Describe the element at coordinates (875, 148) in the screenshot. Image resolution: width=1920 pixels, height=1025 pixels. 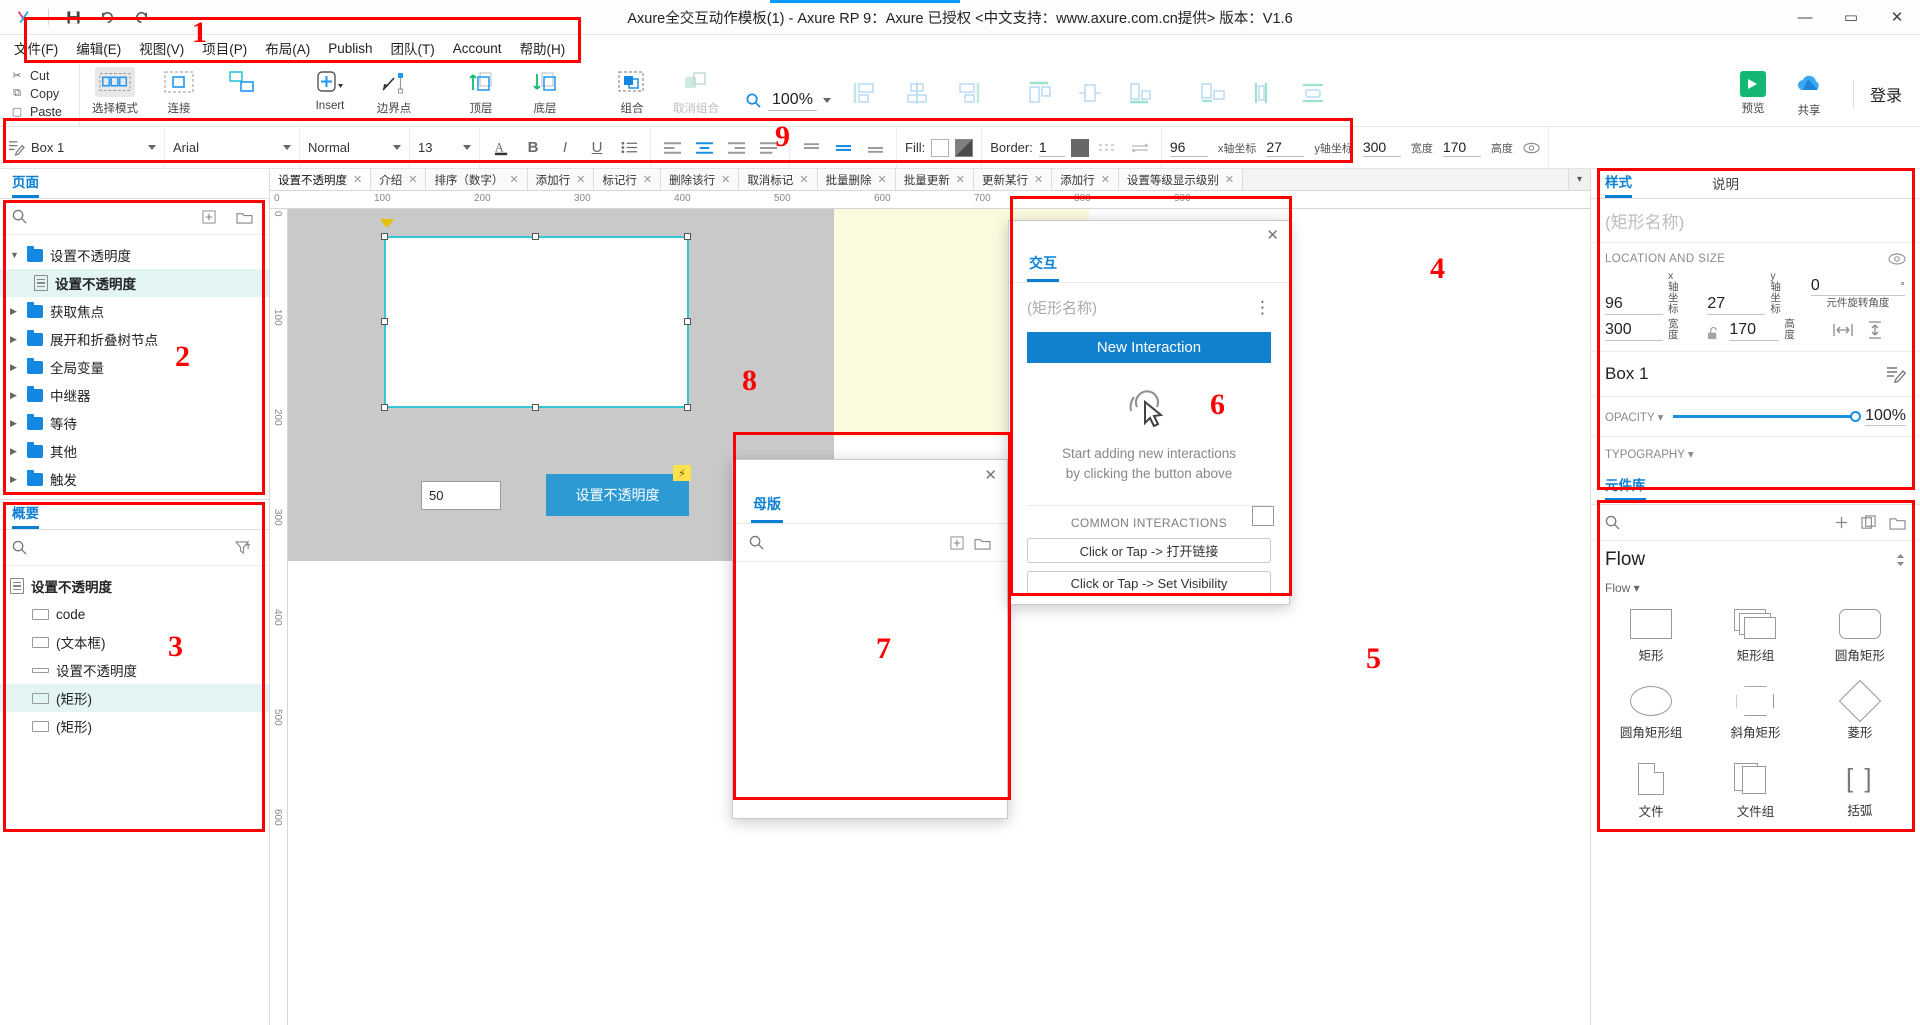
I see `valign-bottom-icon` at that location.